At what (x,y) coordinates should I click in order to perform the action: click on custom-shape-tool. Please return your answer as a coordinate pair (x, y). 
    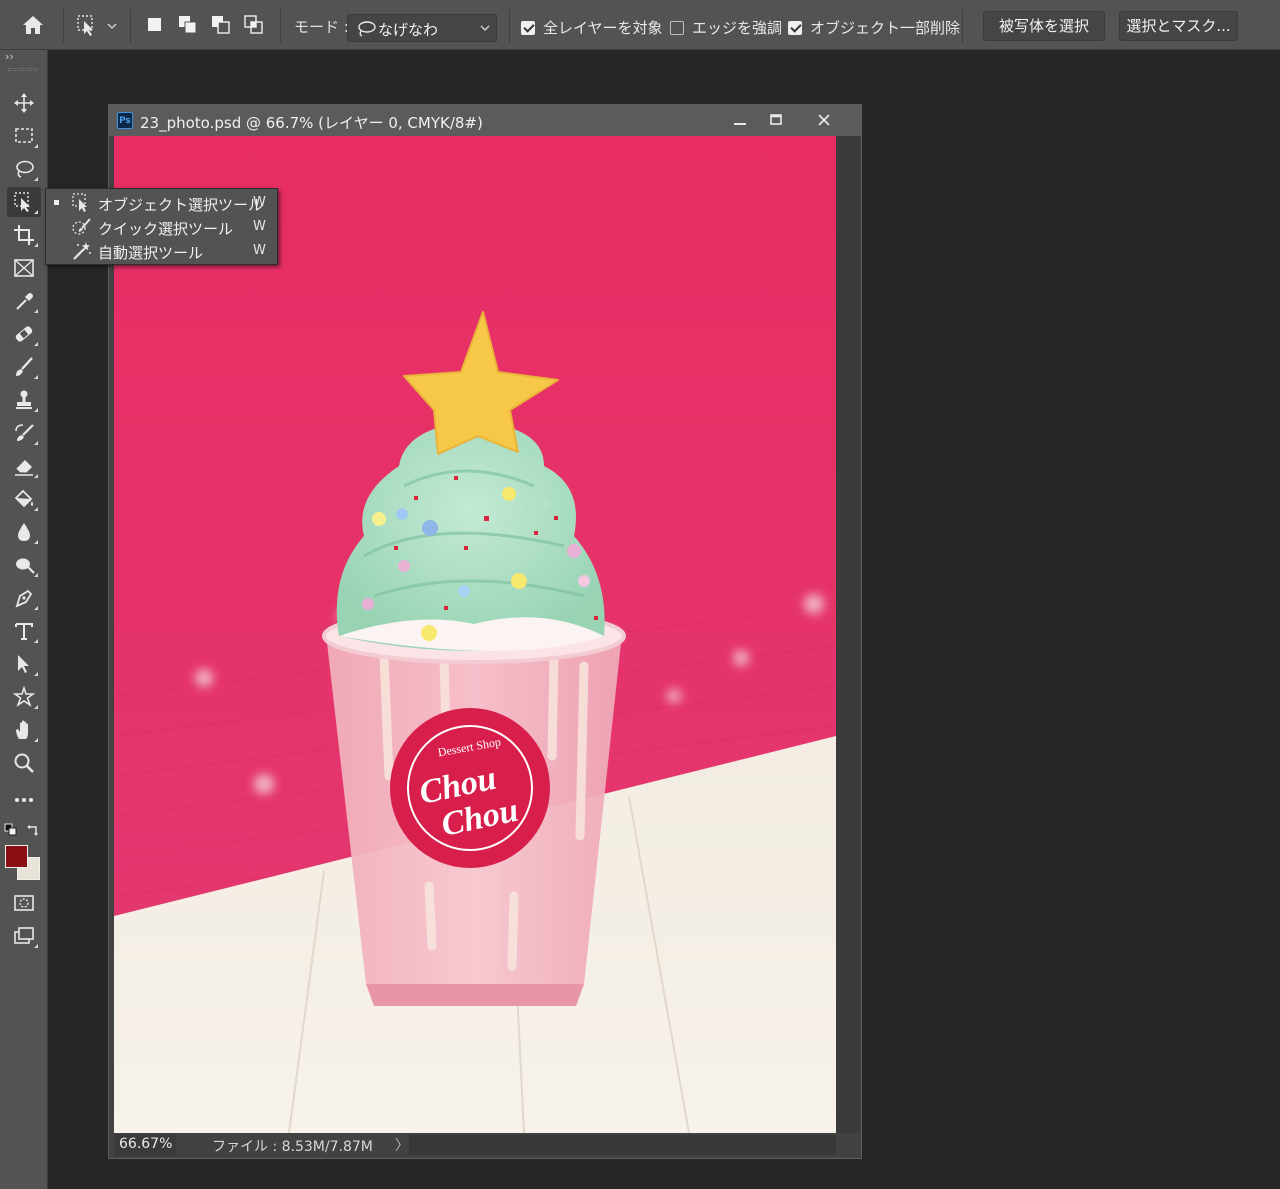
    Looking at the image, I should click on (24, 697).